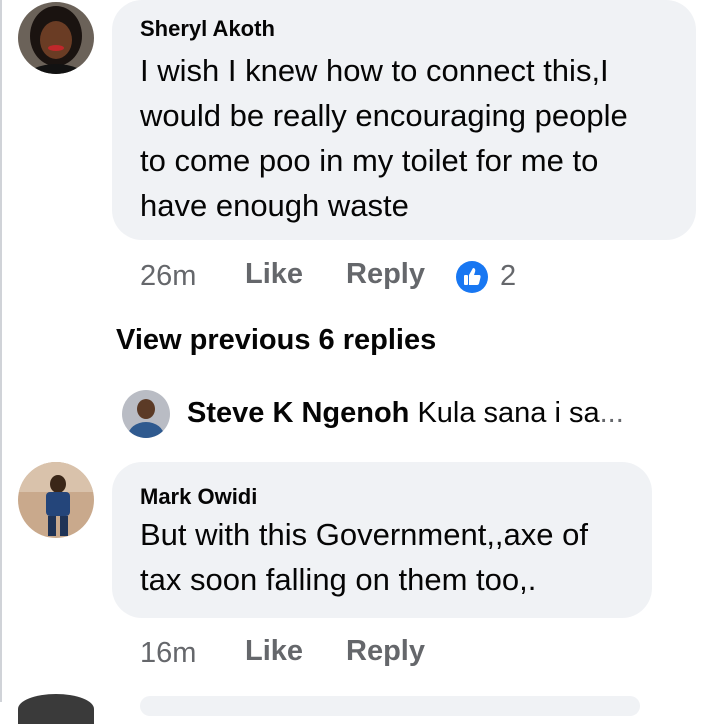 The height and width of the screenshot is (724, 720). I want to click on comment-timestamp: 16m, so click(168, 653).